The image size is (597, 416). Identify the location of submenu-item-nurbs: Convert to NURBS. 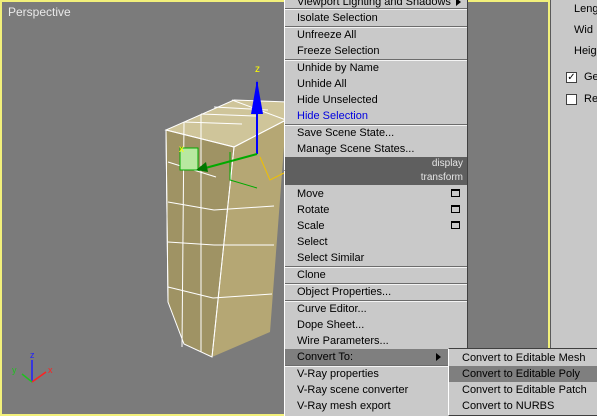
(523, 406).